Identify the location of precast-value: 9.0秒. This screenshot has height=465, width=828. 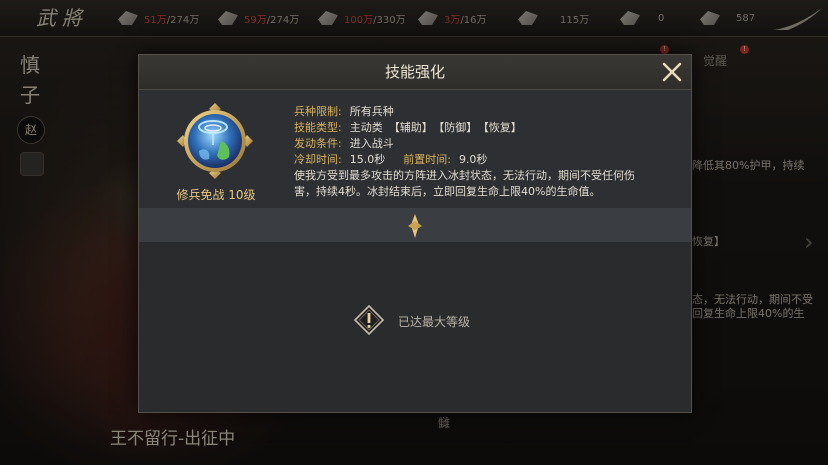
(473, 159).